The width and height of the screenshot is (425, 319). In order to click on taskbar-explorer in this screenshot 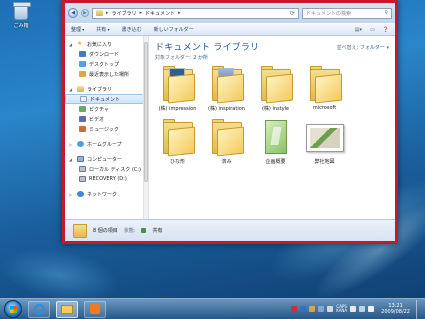, I will do `click(67, 309)`.